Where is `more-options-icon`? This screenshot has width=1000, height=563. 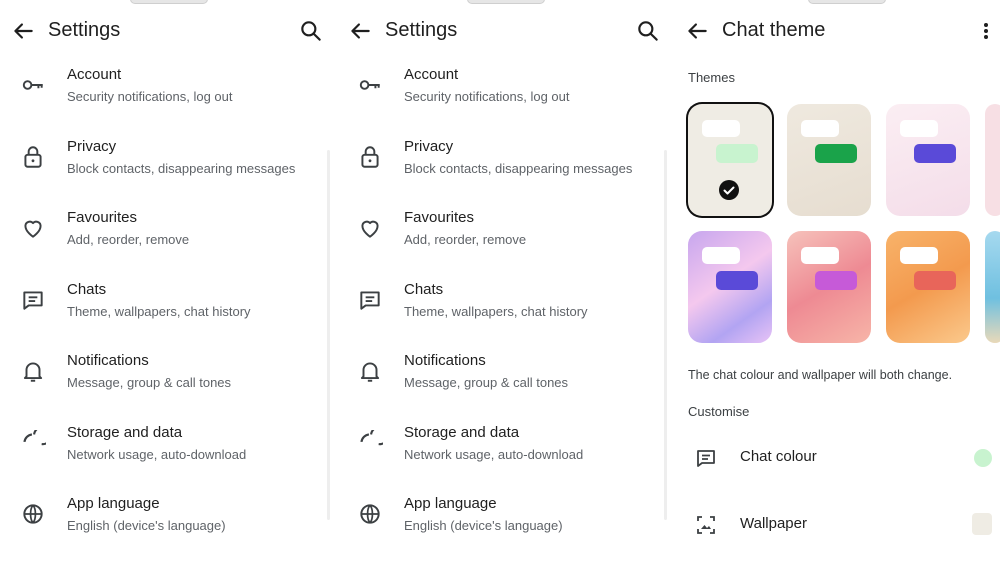 more-options-icon is located at coordinates (986, 31).